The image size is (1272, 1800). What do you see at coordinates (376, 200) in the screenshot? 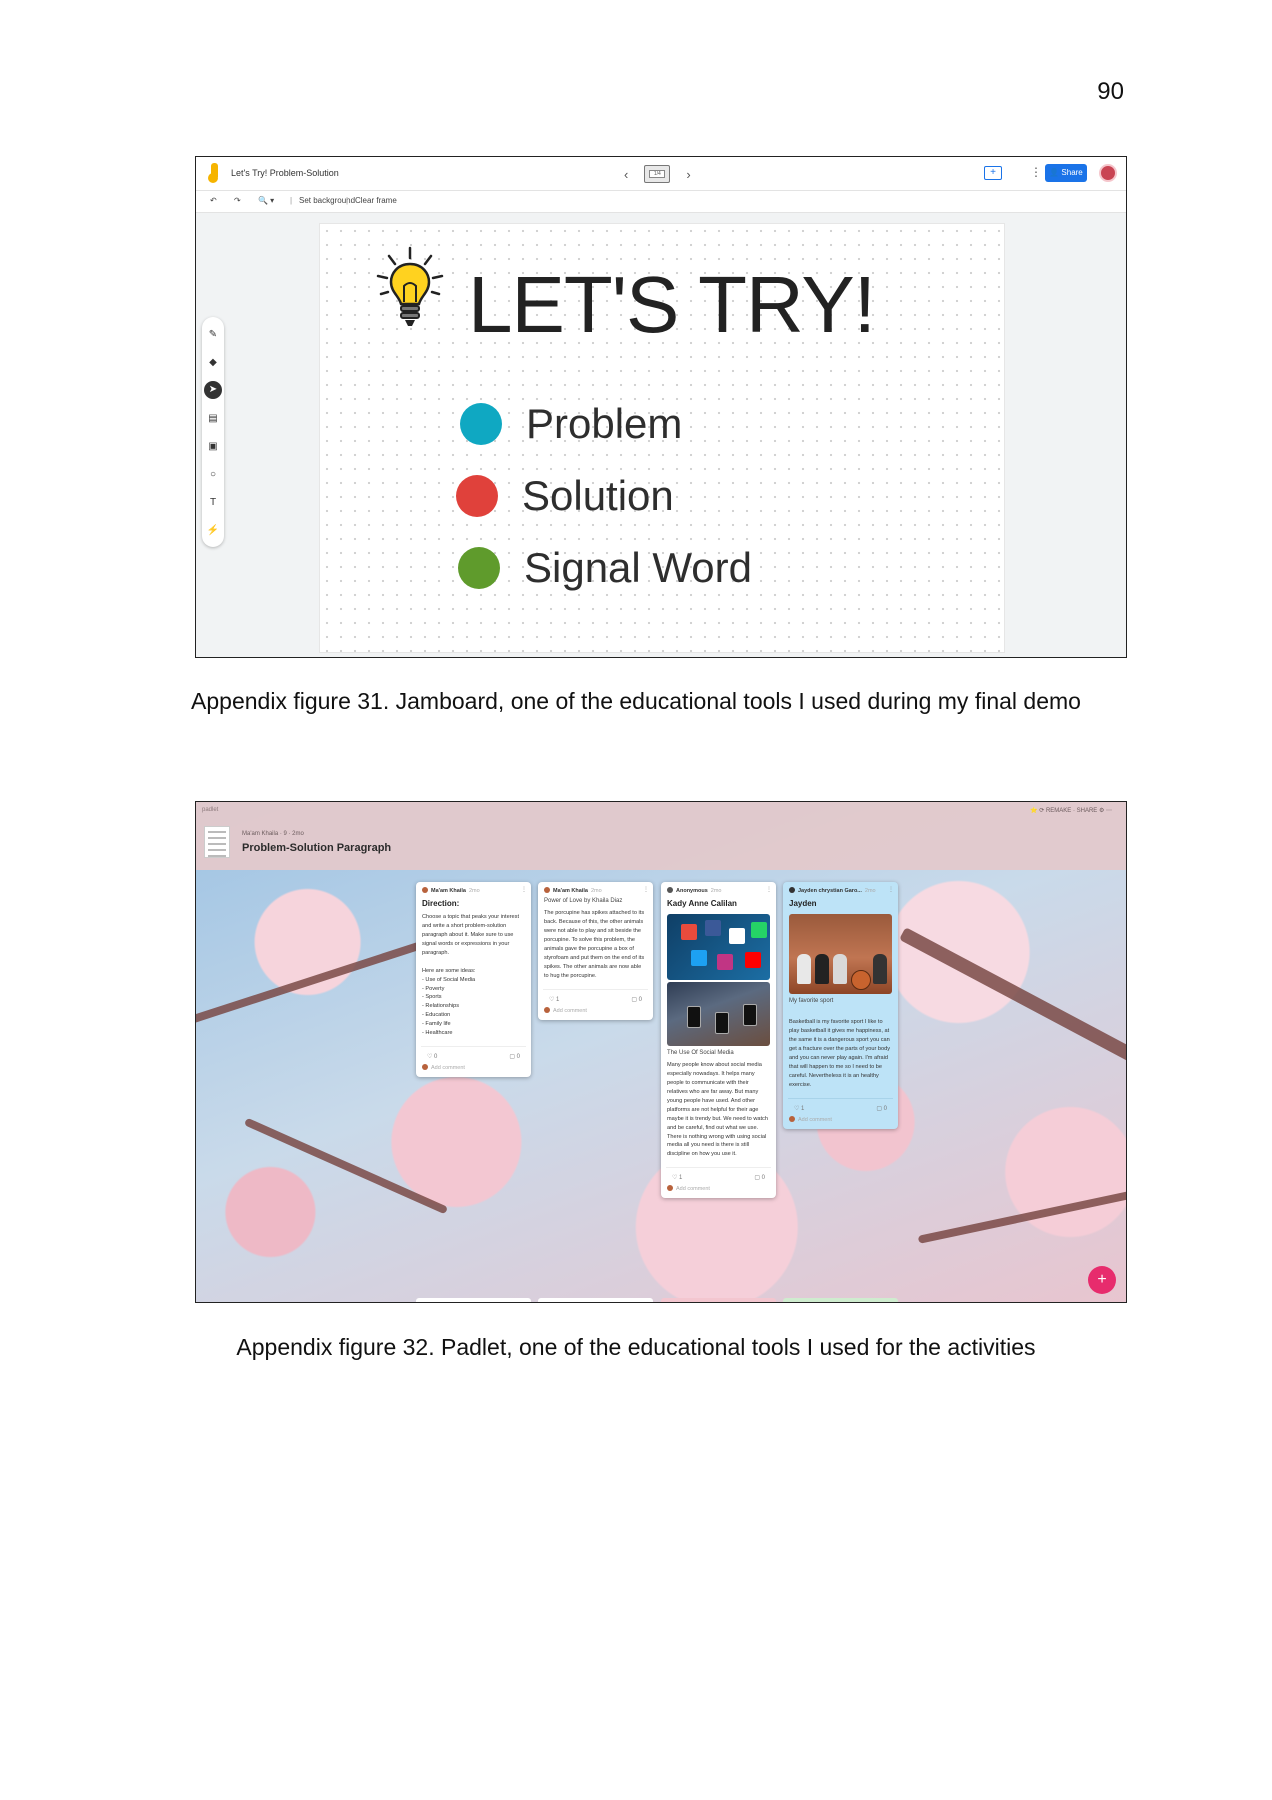
I see `clear-frame-button: Clear frame` at bounding box center [376, 200].